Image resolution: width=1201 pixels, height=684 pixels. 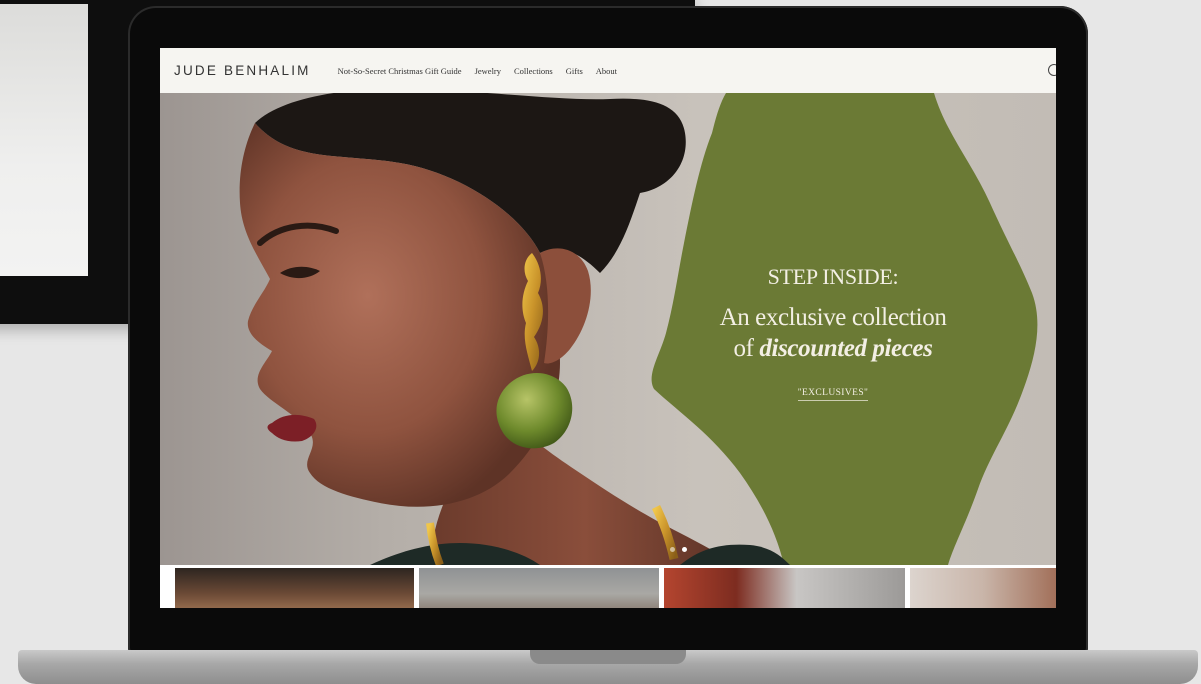 I want to click on hero-lips, so click(x=292, y=428).